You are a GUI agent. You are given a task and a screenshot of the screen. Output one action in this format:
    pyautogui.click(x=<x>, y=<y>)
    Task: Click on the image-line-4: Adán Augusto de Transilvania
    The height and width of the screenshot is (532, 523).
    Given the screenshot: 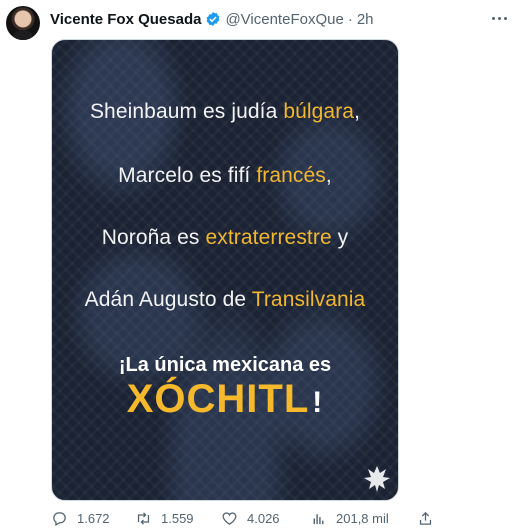 What is the action you would take?
    pyautogui.click(x=225, y=299)
    